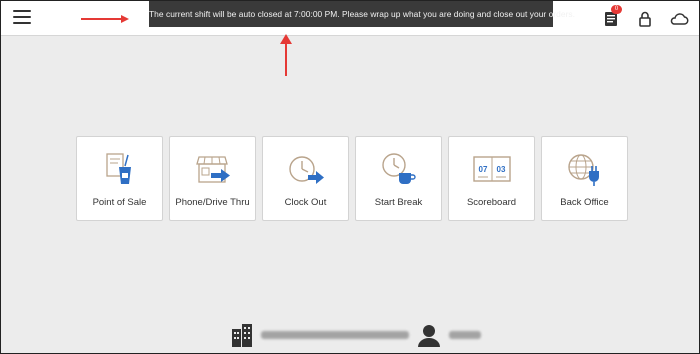  I want to click on annotation-arrow-right, so click(105, 19).